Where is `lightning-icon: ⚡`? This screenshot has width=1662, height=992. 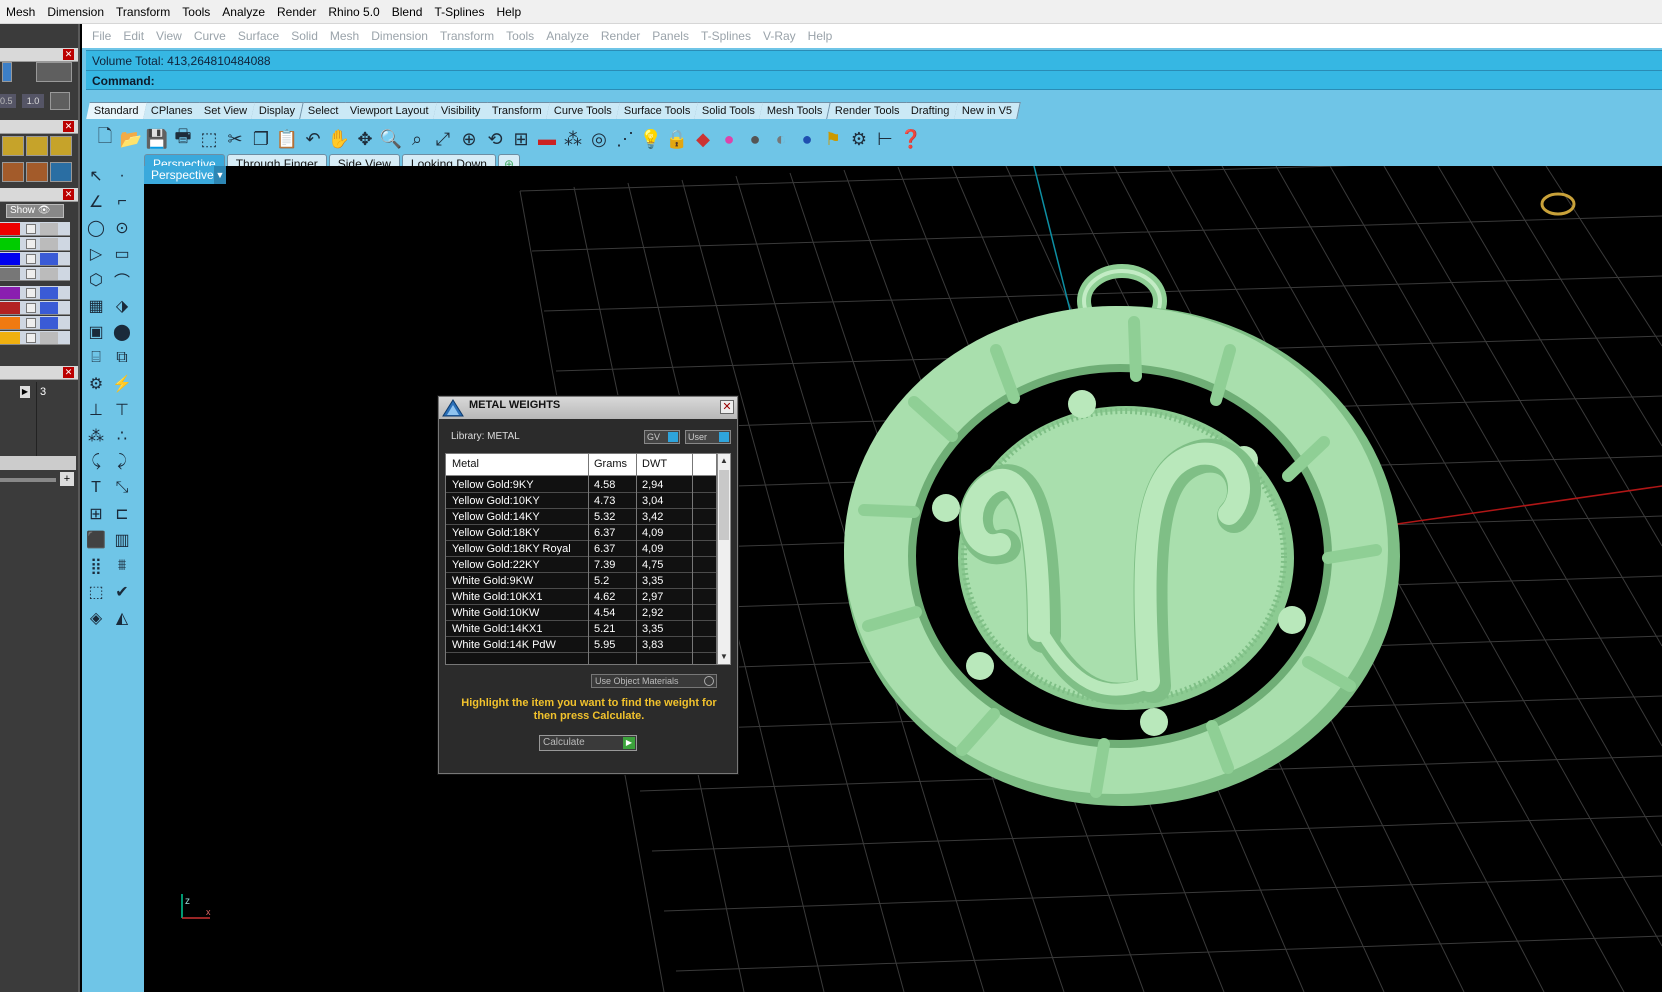
lightning-icon: ⚡ is located at coordinates (122, 384).